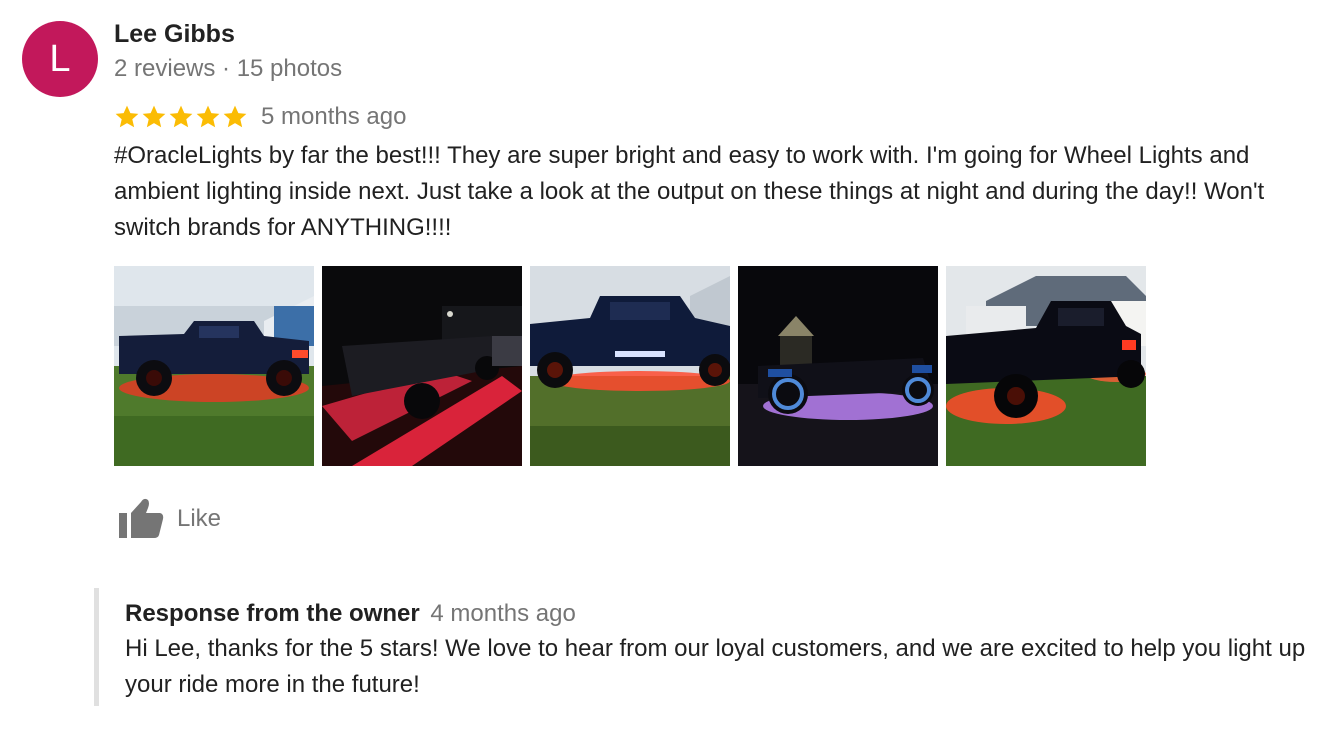  I want to click on truck-purple-underglow-night-photo, so click(838, 366).